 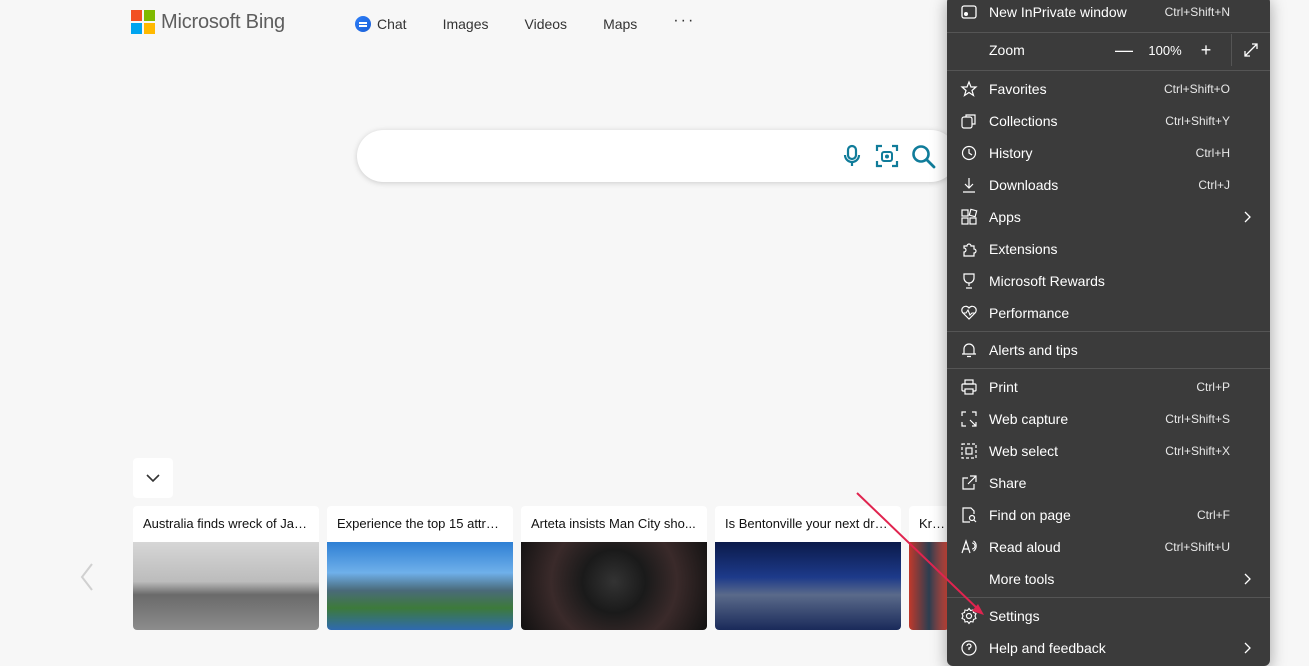 I want to click on menu-item-shortcut: Ctrl+F, so click(x=1213, y=515).